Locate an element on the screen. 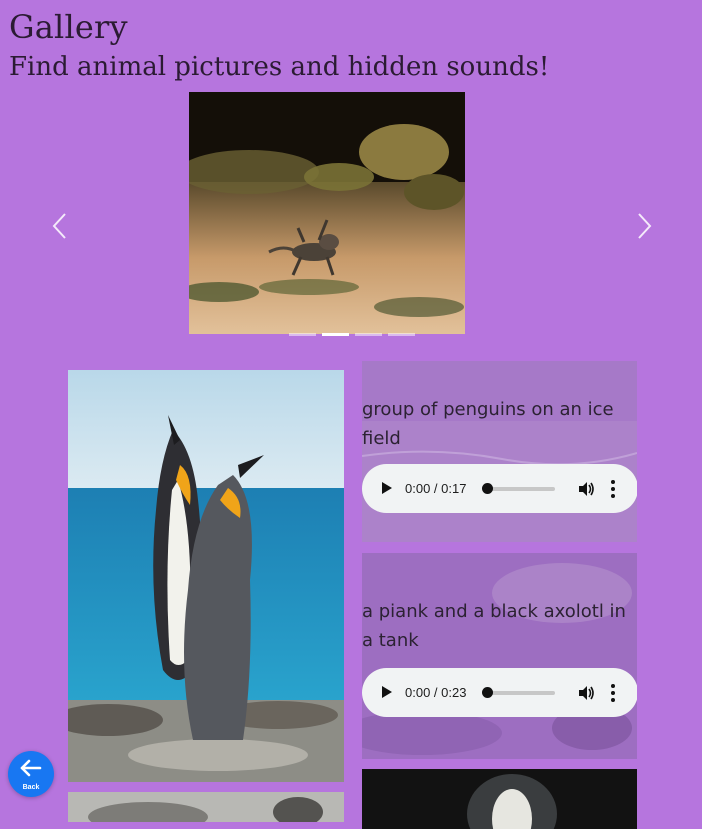 This screenshot has width=702, height=829. carousel-next-button is located at coordinates (644, 226).